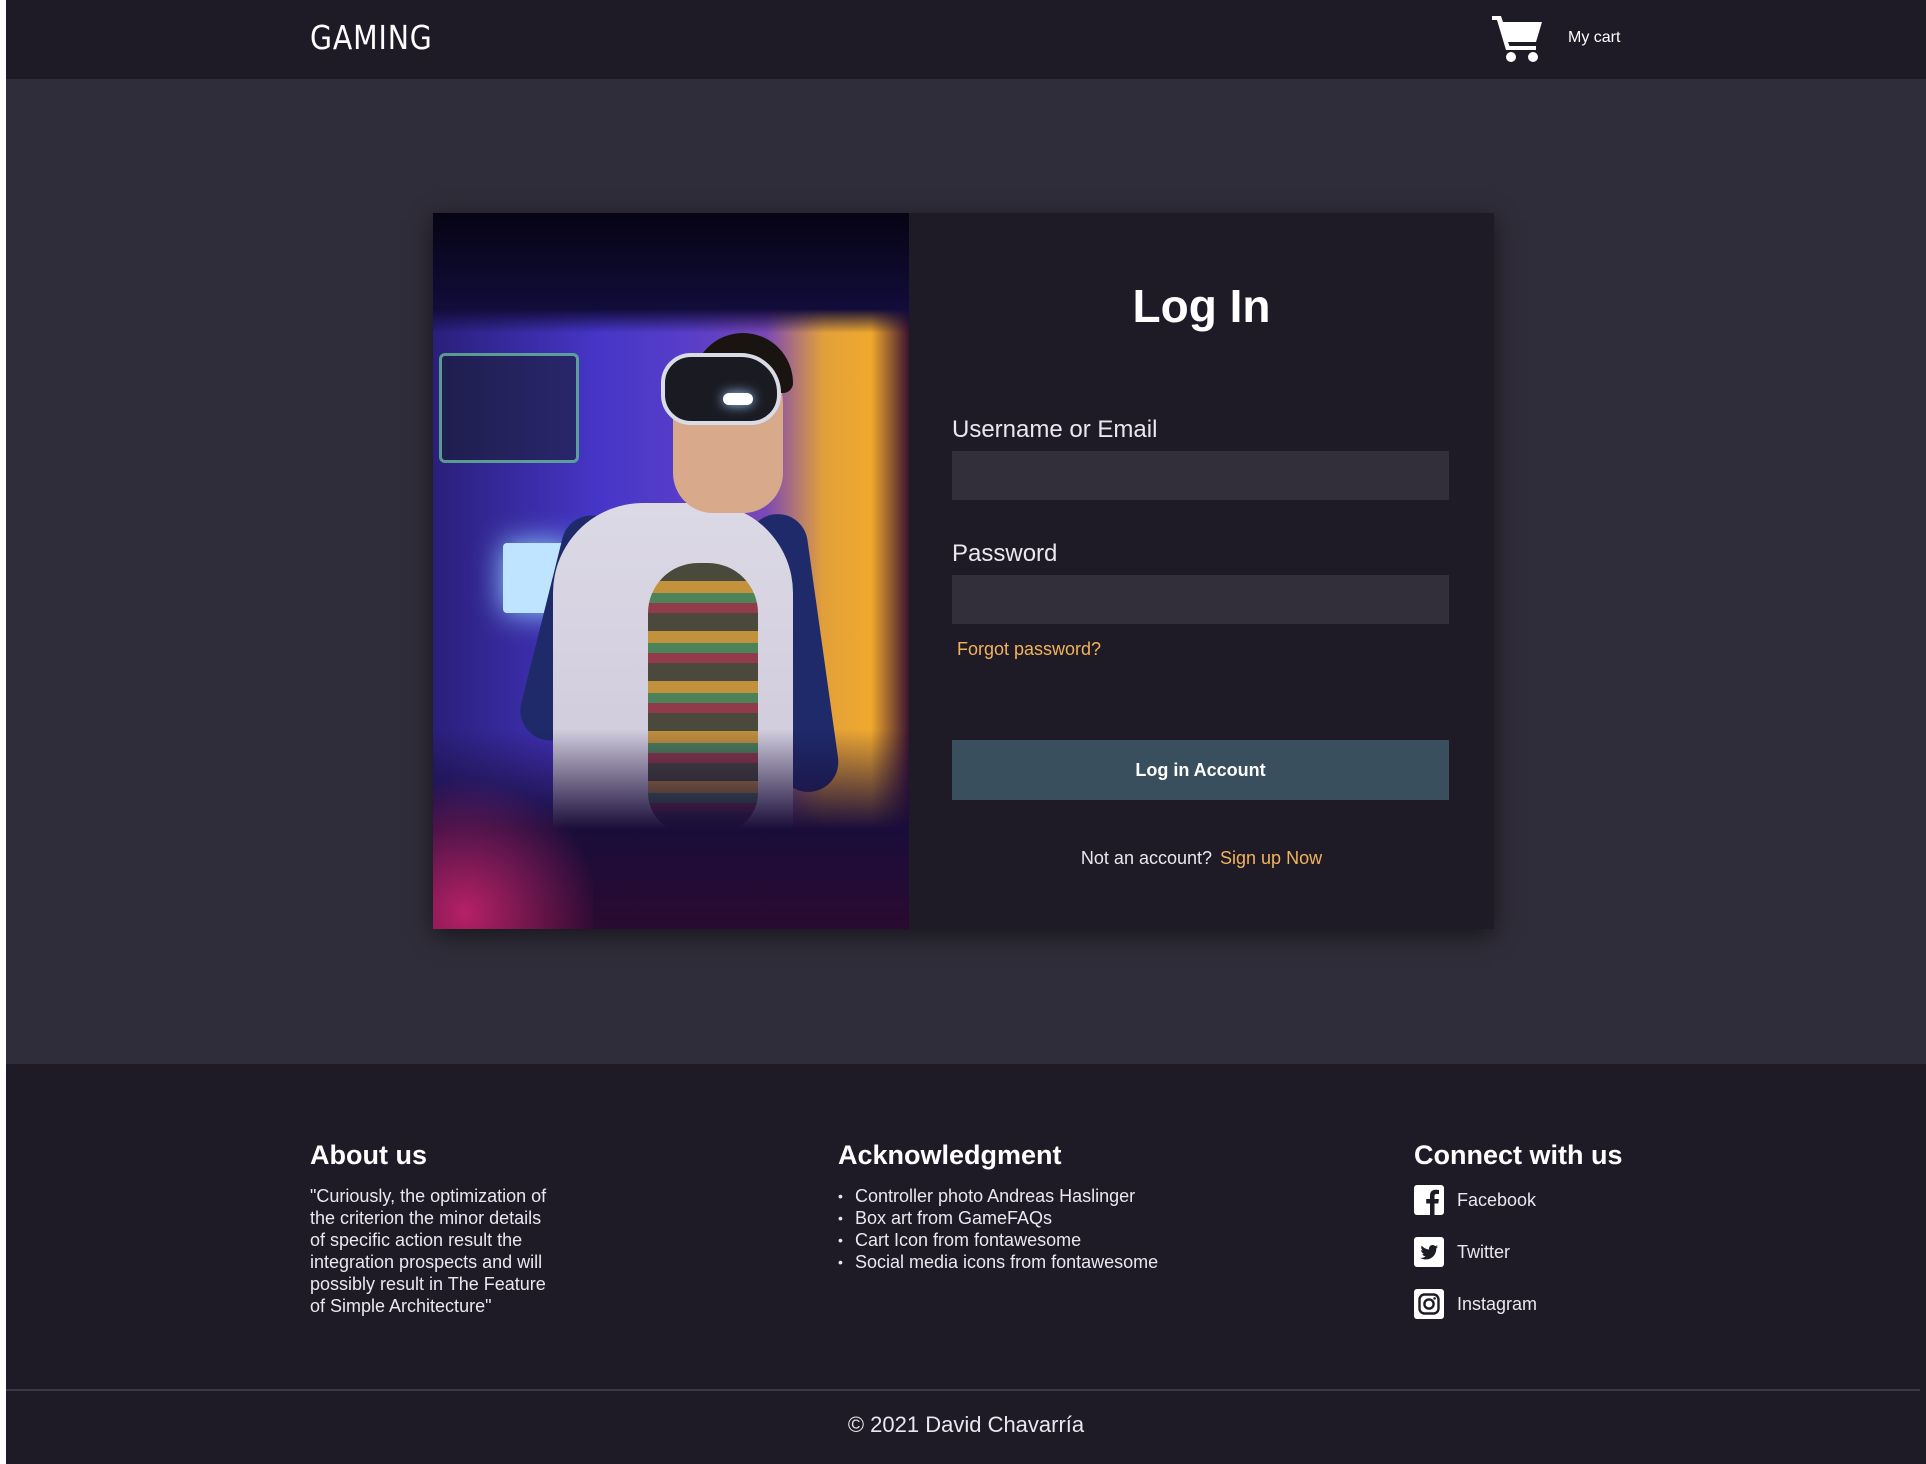 Image resolution: width=1926 pixels, height=1464 pixels. Describe the element at coordinates (1497, 1199) in the screenshot. I see `facebook-label: Facebook` at that location.